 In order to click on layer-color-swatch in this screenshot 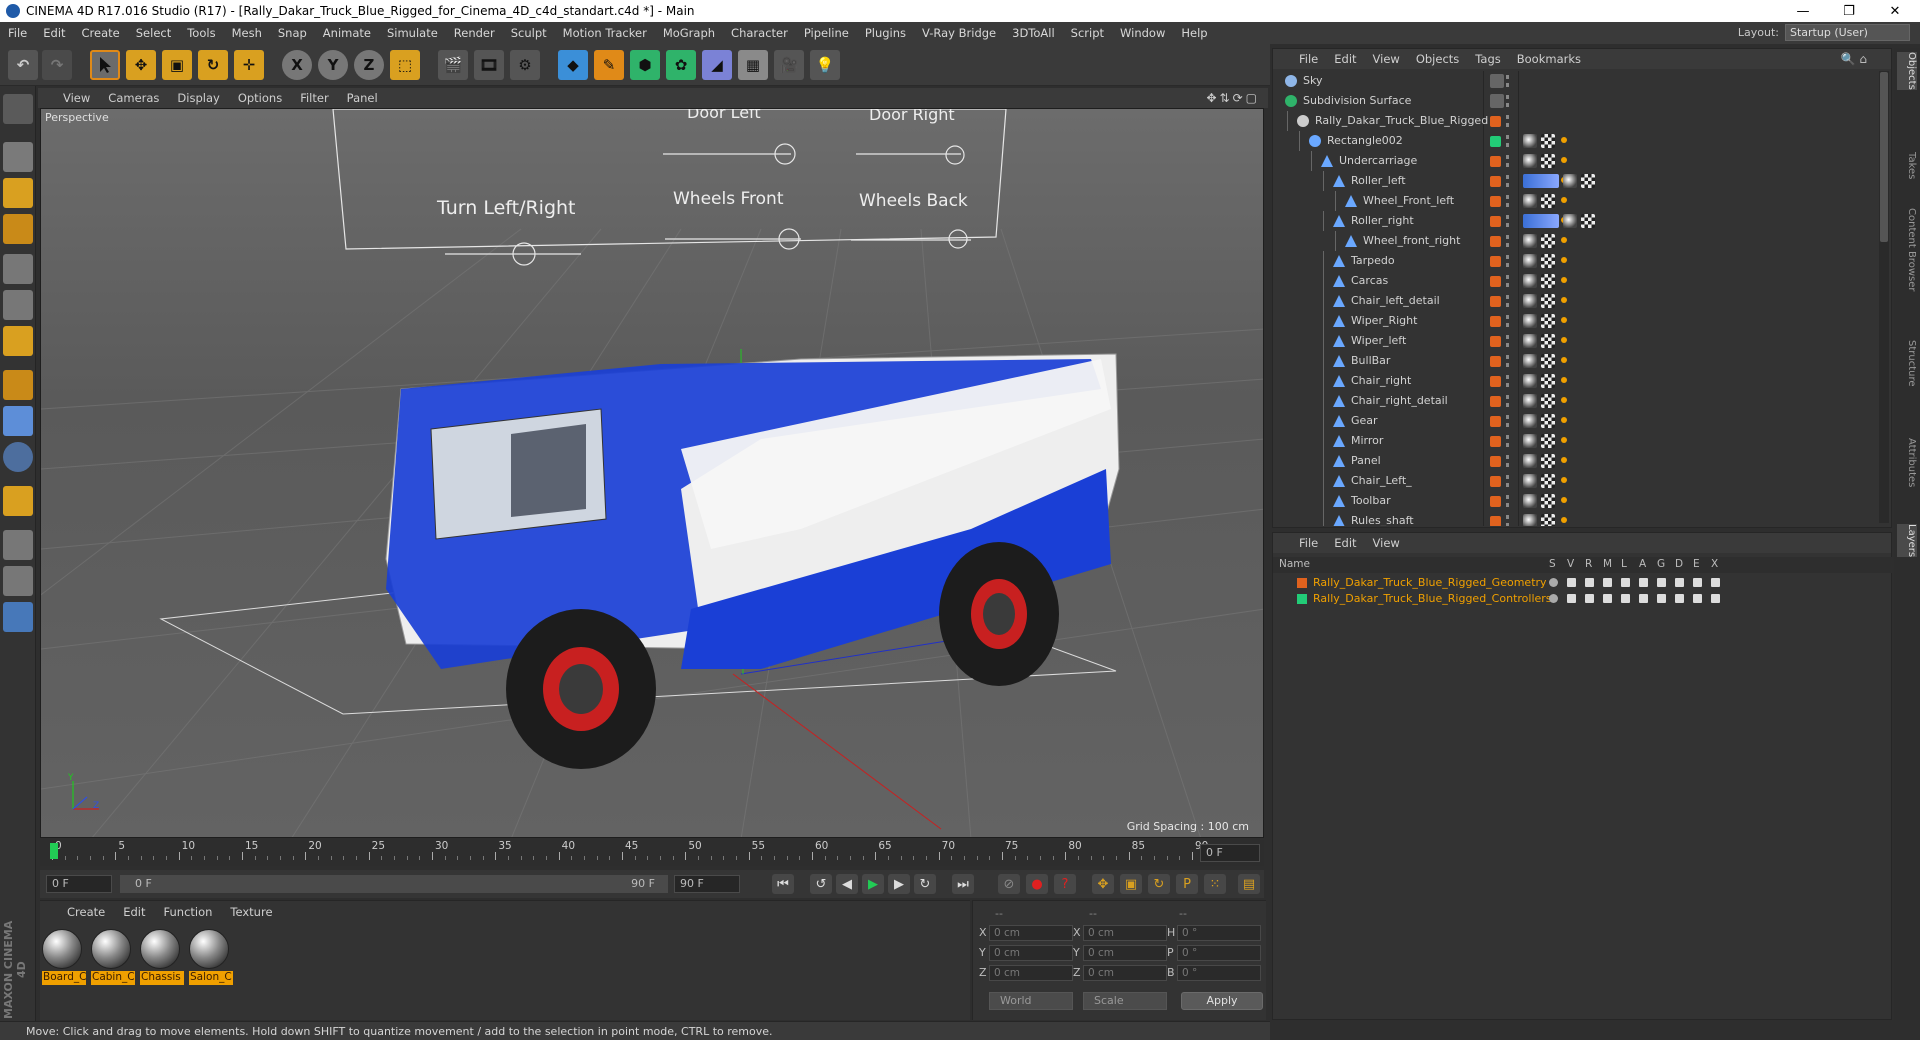, I will do `click(1302, 599)`.